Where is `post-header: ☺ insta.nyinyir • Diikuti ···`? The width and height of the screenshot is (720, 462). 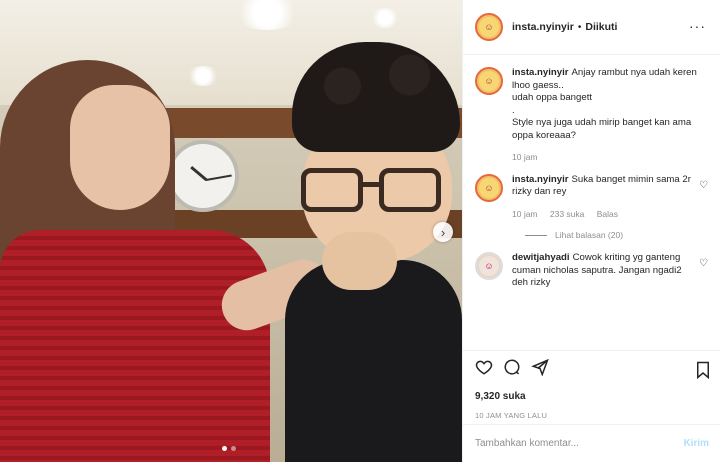
post-header: ☺ insta.nyinyir • Diikuti ··· is located at coordinates (591, 27).